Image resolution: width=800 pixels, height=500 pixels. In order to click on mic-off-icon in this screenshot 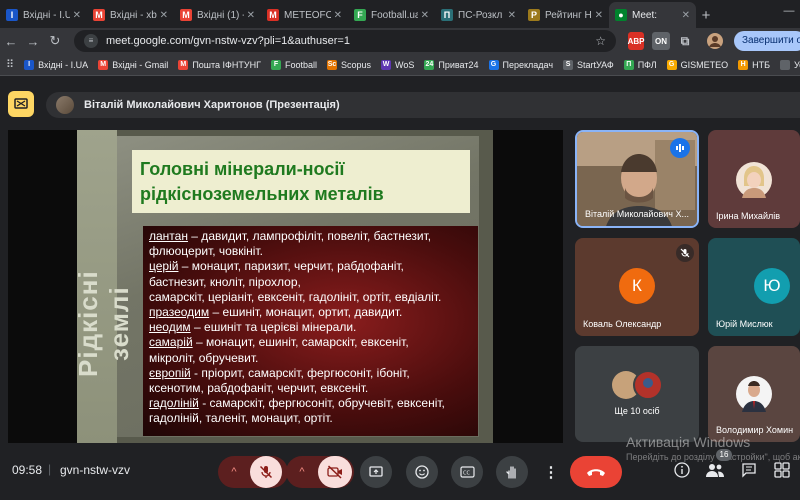, I will do `click(266, 472)`.